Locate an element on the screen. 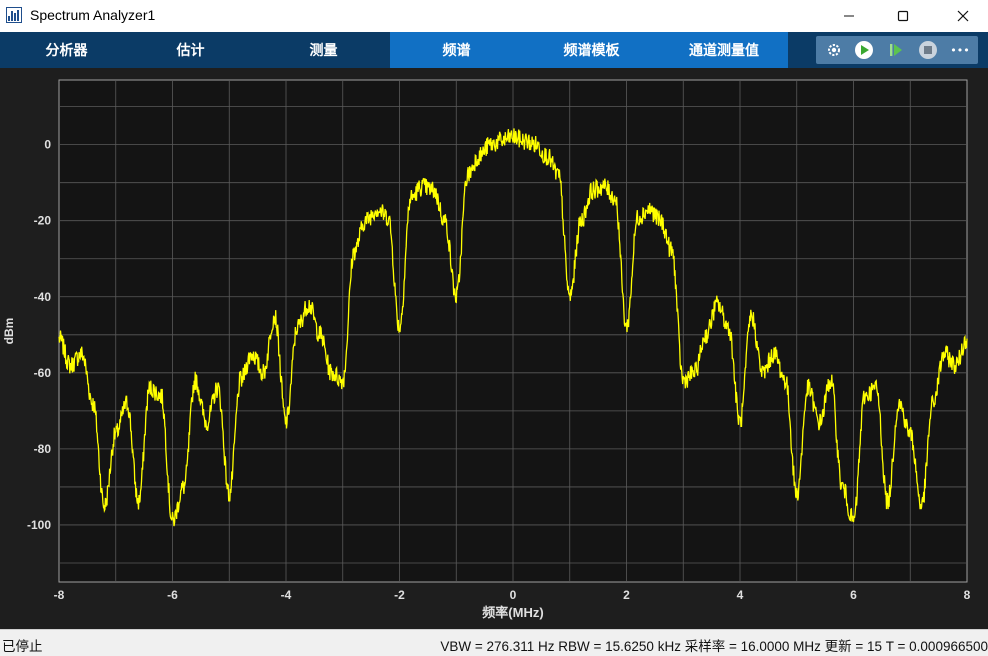 This screenshot has width=988, height=656. run-button is located at coordinates (864, 50).